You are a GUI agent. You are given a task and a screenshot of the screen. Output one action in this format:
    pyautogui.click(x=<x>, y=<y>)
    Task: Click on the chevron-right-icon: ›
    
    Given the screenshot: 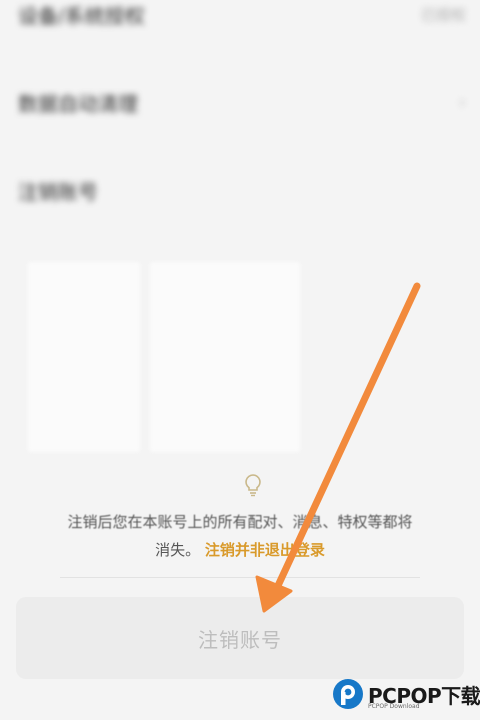 What is the action you would take?
    pyautogui.click(x=462, y=102)
    